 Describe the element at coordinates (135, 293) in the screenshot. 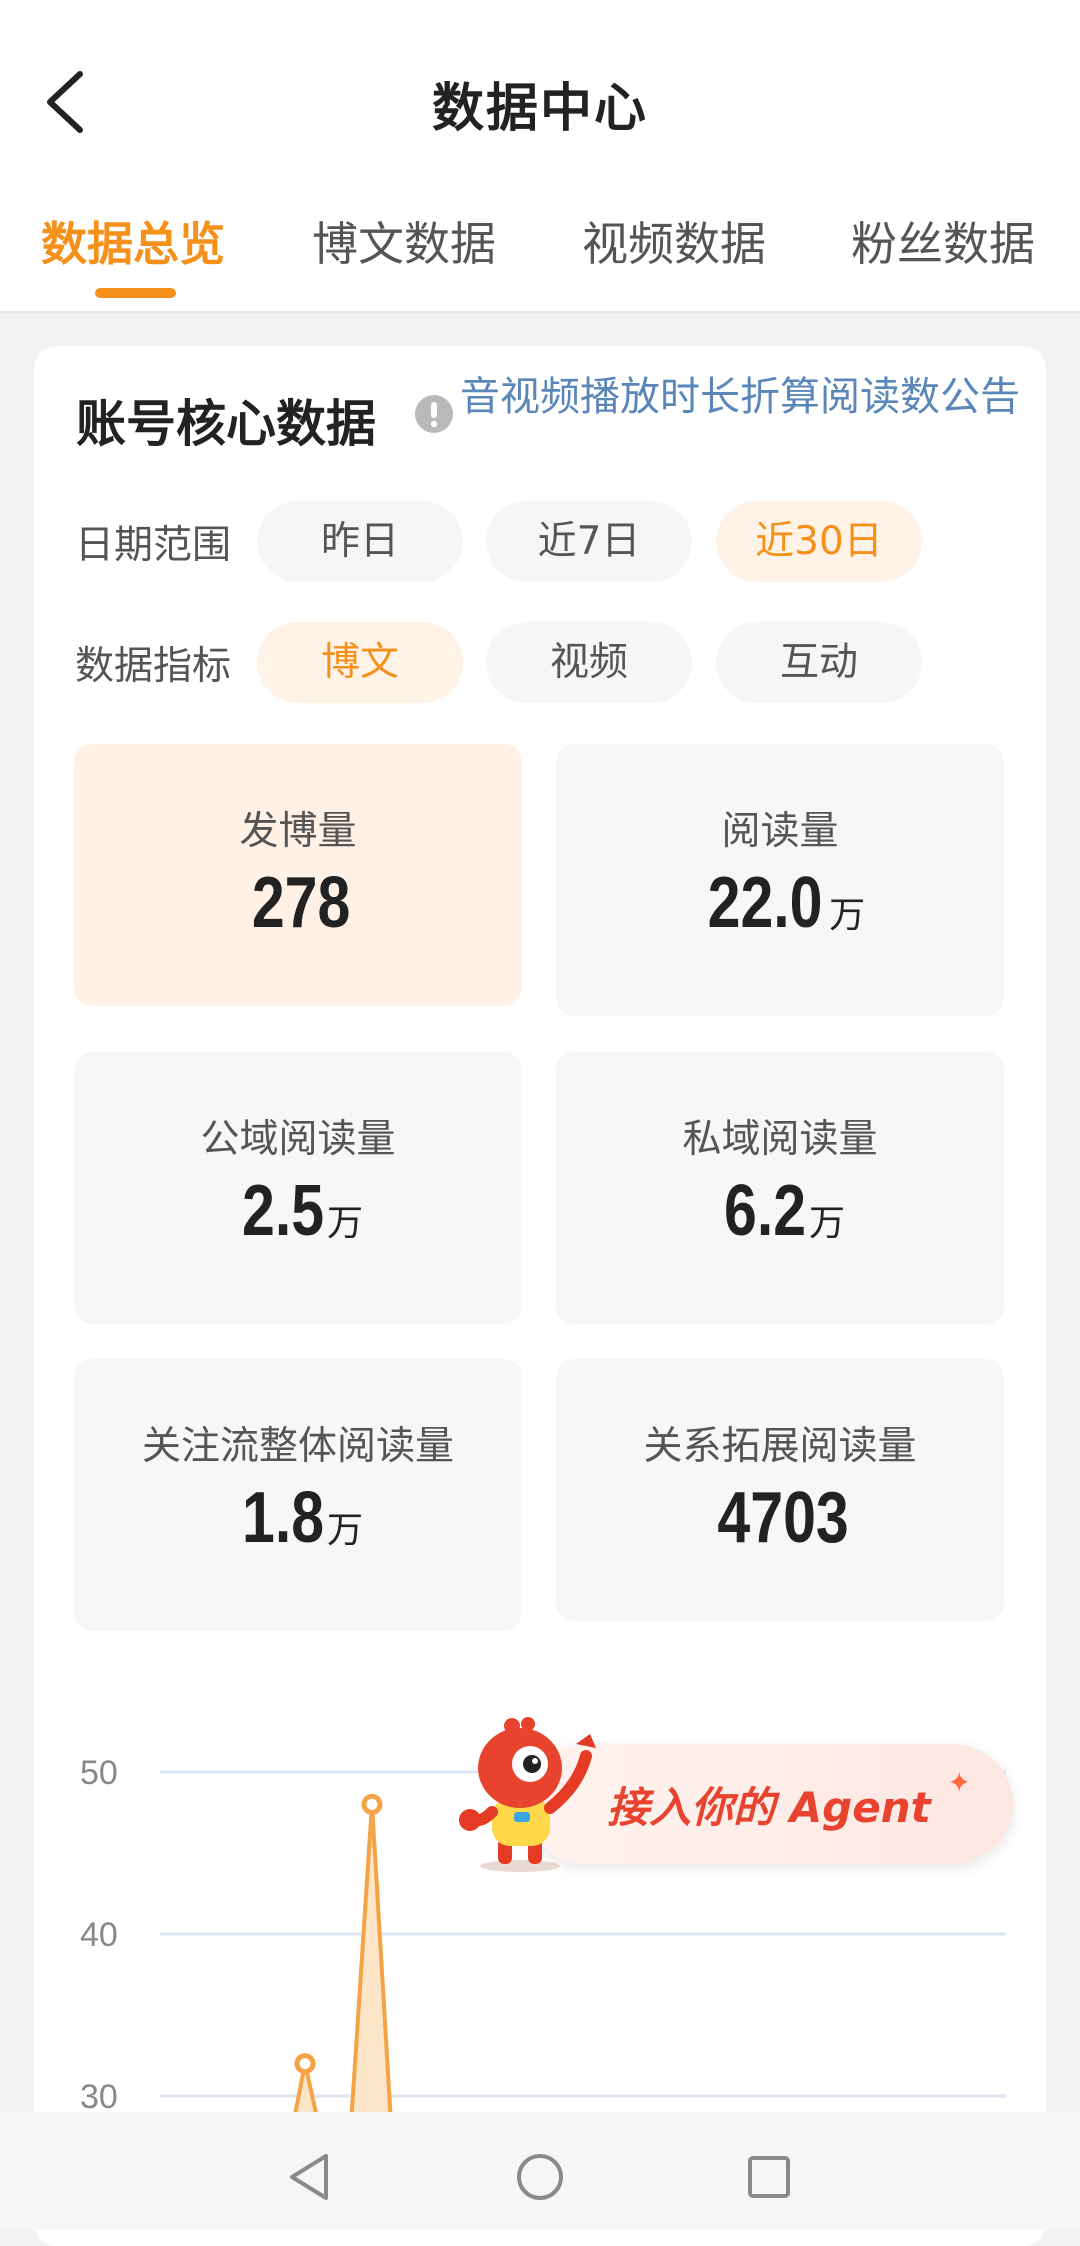

I see `active-tab-indicator` at that location.